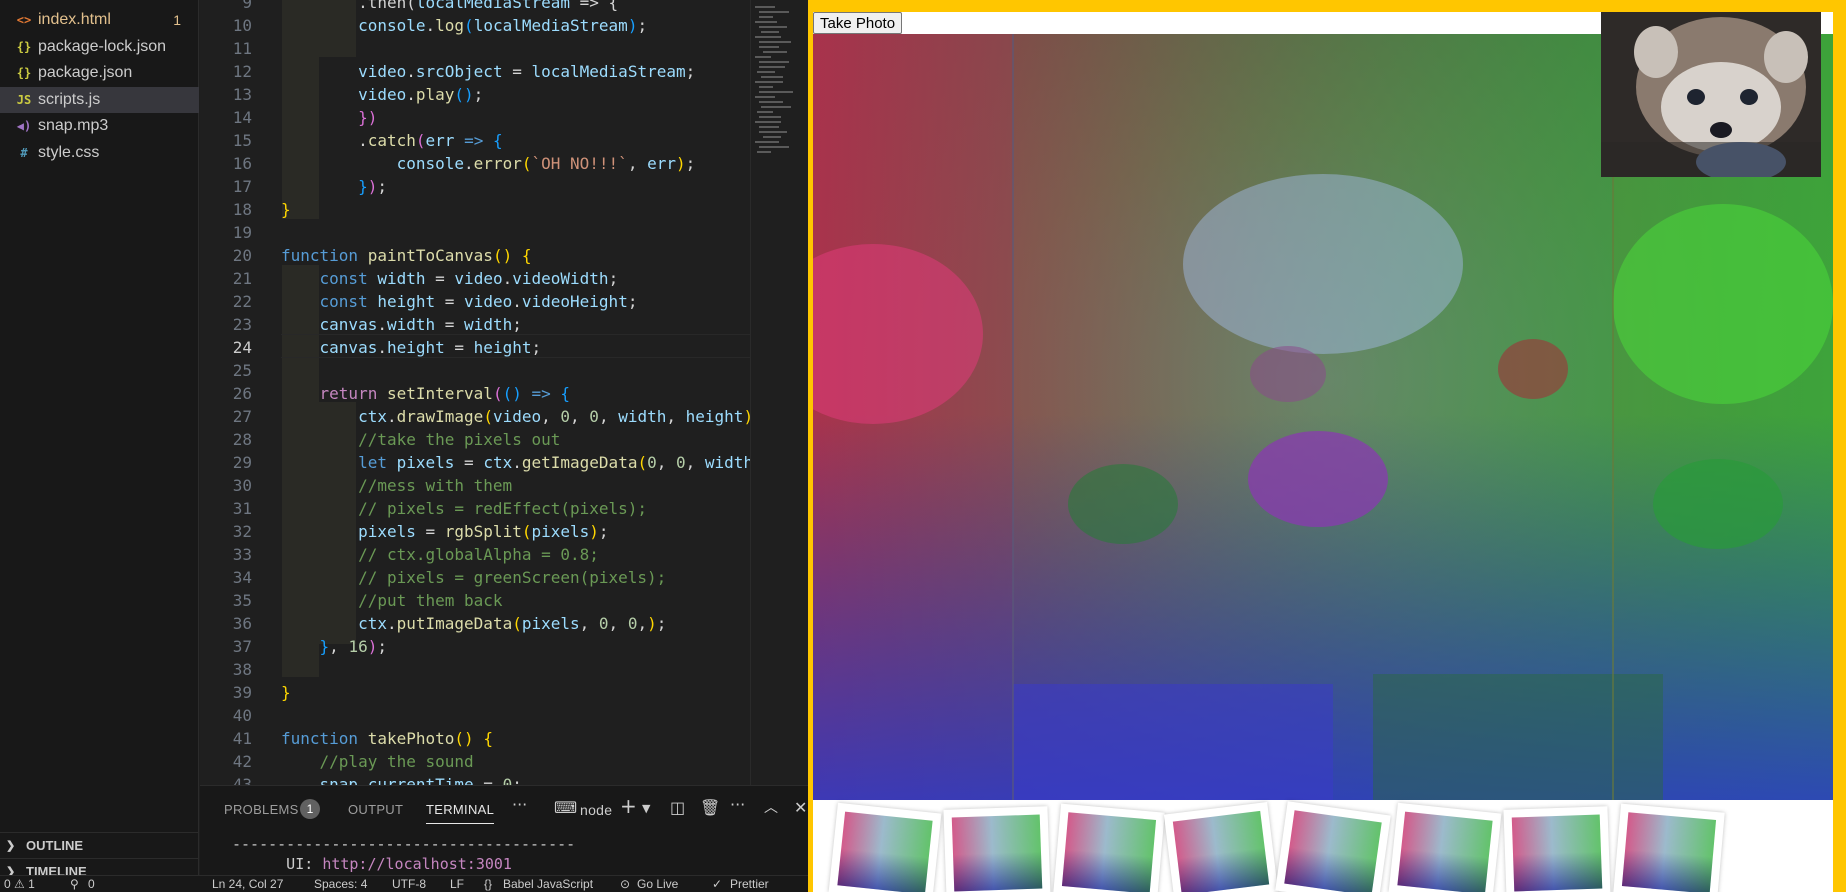 The image size is (1846, 892). Describe the element at coordinates (475, 278) in the screenshot. I see `code-line: 21 const width = video.videoWidth;` at that location.